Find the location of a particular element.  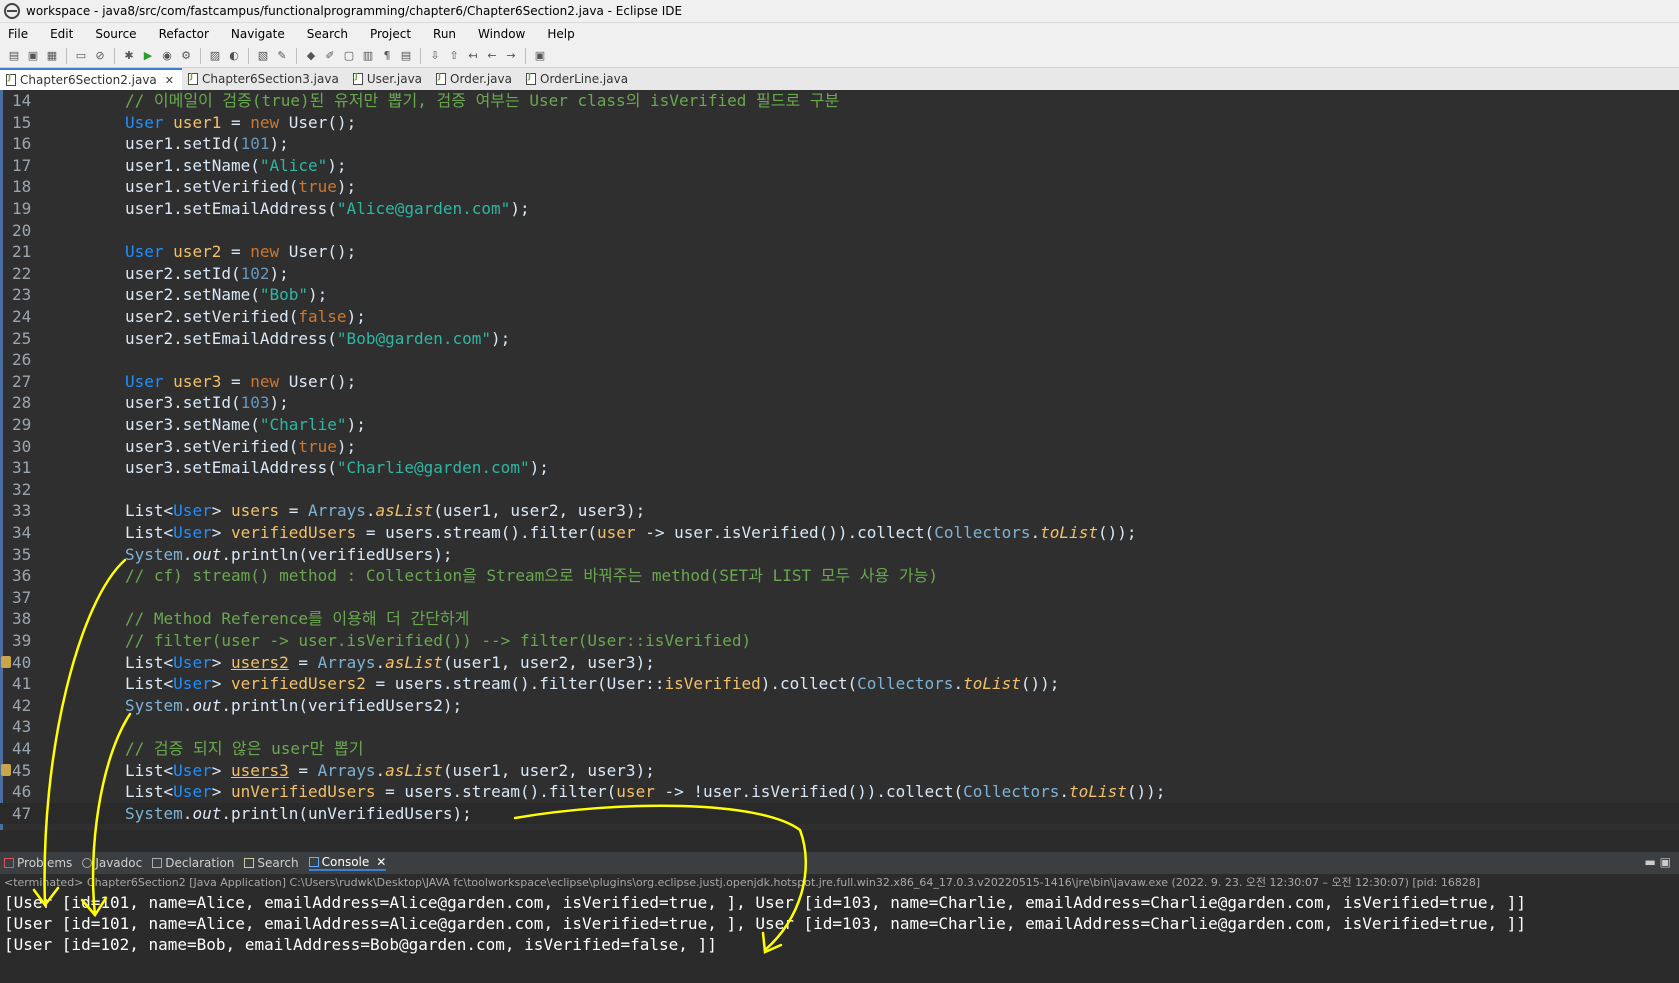

tab-label: Declaration is located at coordinates (200, 863).